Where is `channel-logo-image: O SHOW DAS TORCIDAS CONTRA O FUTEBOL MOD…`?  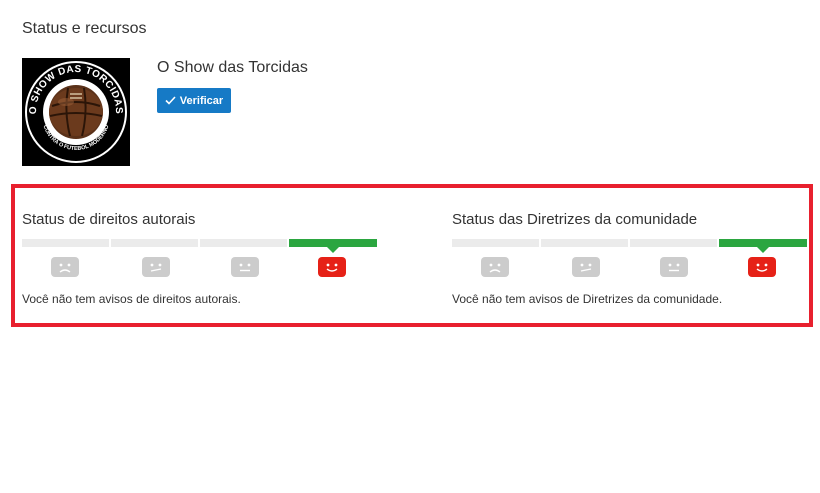 channel-logo-image: O SHOW DAS TORCIDAS CONTRA O FUTEBOL MOD… is located at coordinates (76, 112).